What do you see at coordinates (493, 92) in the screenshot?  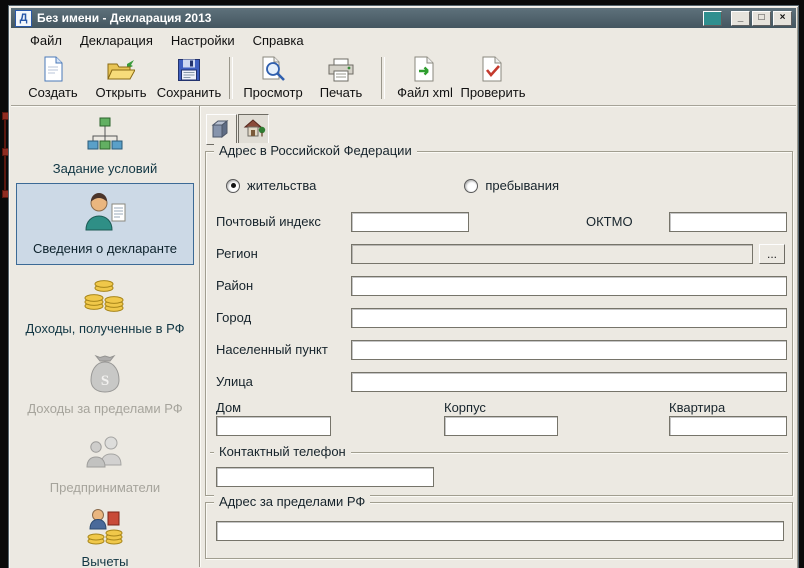 I see `tool-label: Проверить` at bounding box center [493, 92].